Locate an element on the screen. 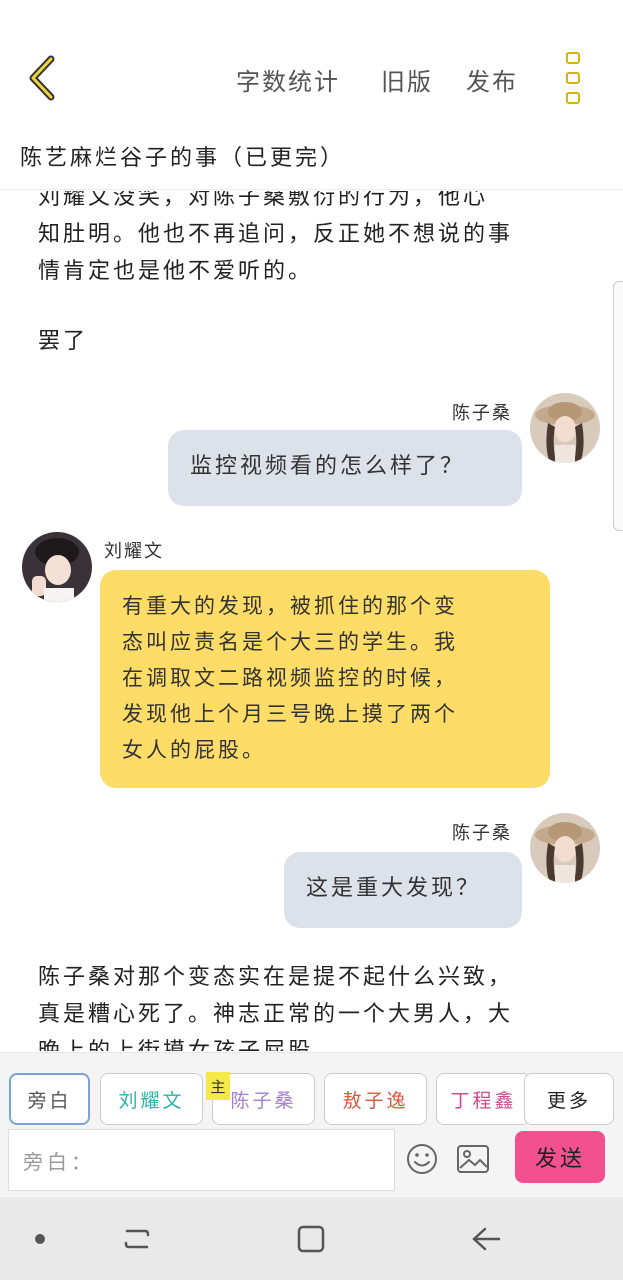  chevron-left-icon is located at coordinates (42, 78).